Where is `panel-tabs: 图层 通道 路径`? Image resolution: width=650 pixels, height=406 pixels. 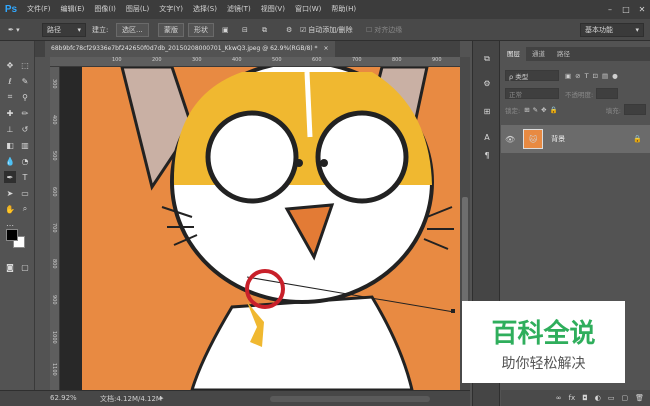 panel-tabs: 图层 通道 路径 is located at coordinates (575, 54).